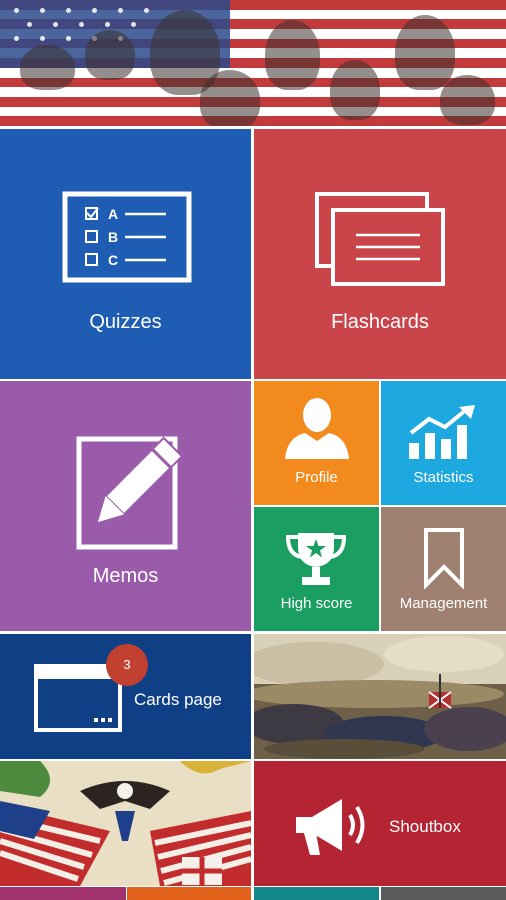 This screenshot has height=900, width=506. Describe the element at coordinates (380, 239) in the screenshot. I see `flashcards-icon` at that location.